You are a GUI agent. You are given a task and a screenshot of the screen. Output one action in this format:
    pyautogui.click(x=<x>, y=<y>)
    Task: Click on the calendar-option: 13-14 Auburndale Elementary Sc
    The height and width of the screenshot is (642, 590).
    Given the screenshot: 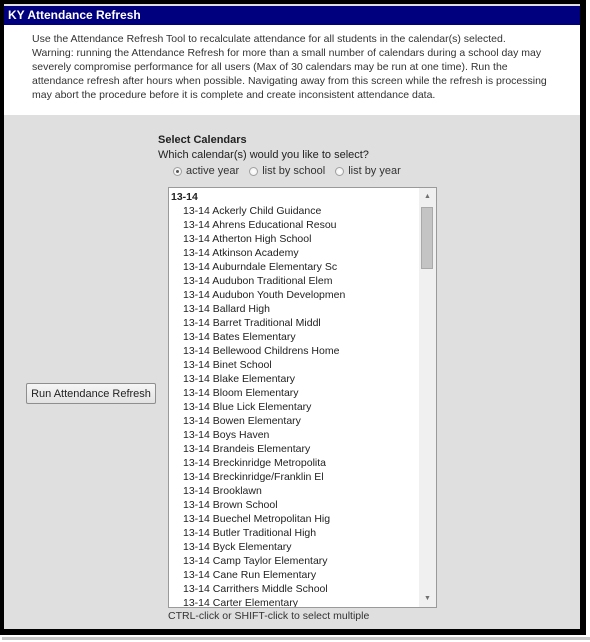 What is the action you would take?
    pyautogui.click(x=294, y=267)
    